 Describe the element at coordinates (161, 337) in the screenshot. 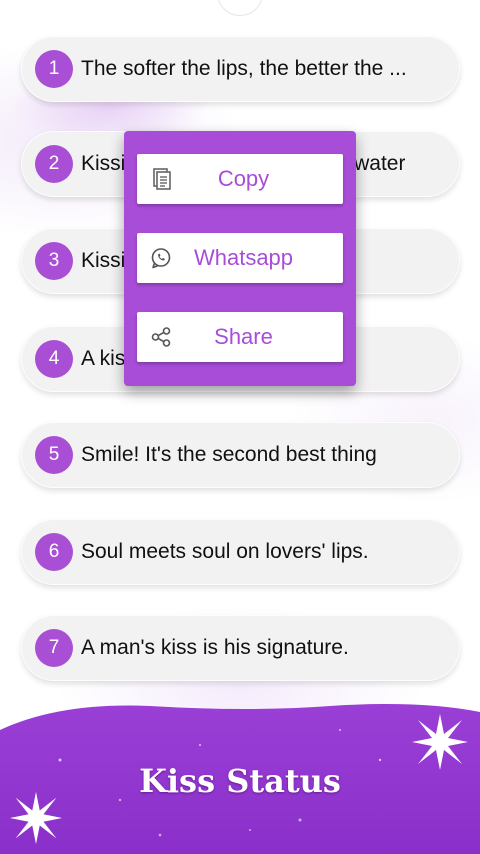

I see `share-icon` at that location.